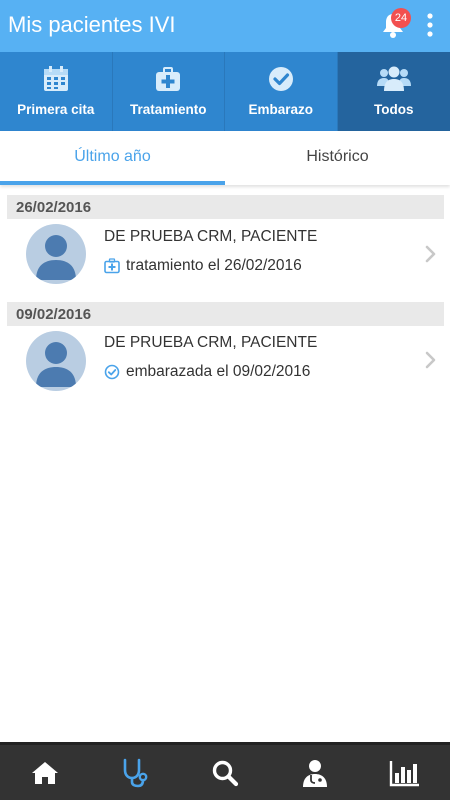  What do you see at coordinates (112, 183) in the screenshot?
I see `active-tab-indicator` at bounding box center [112, 183].